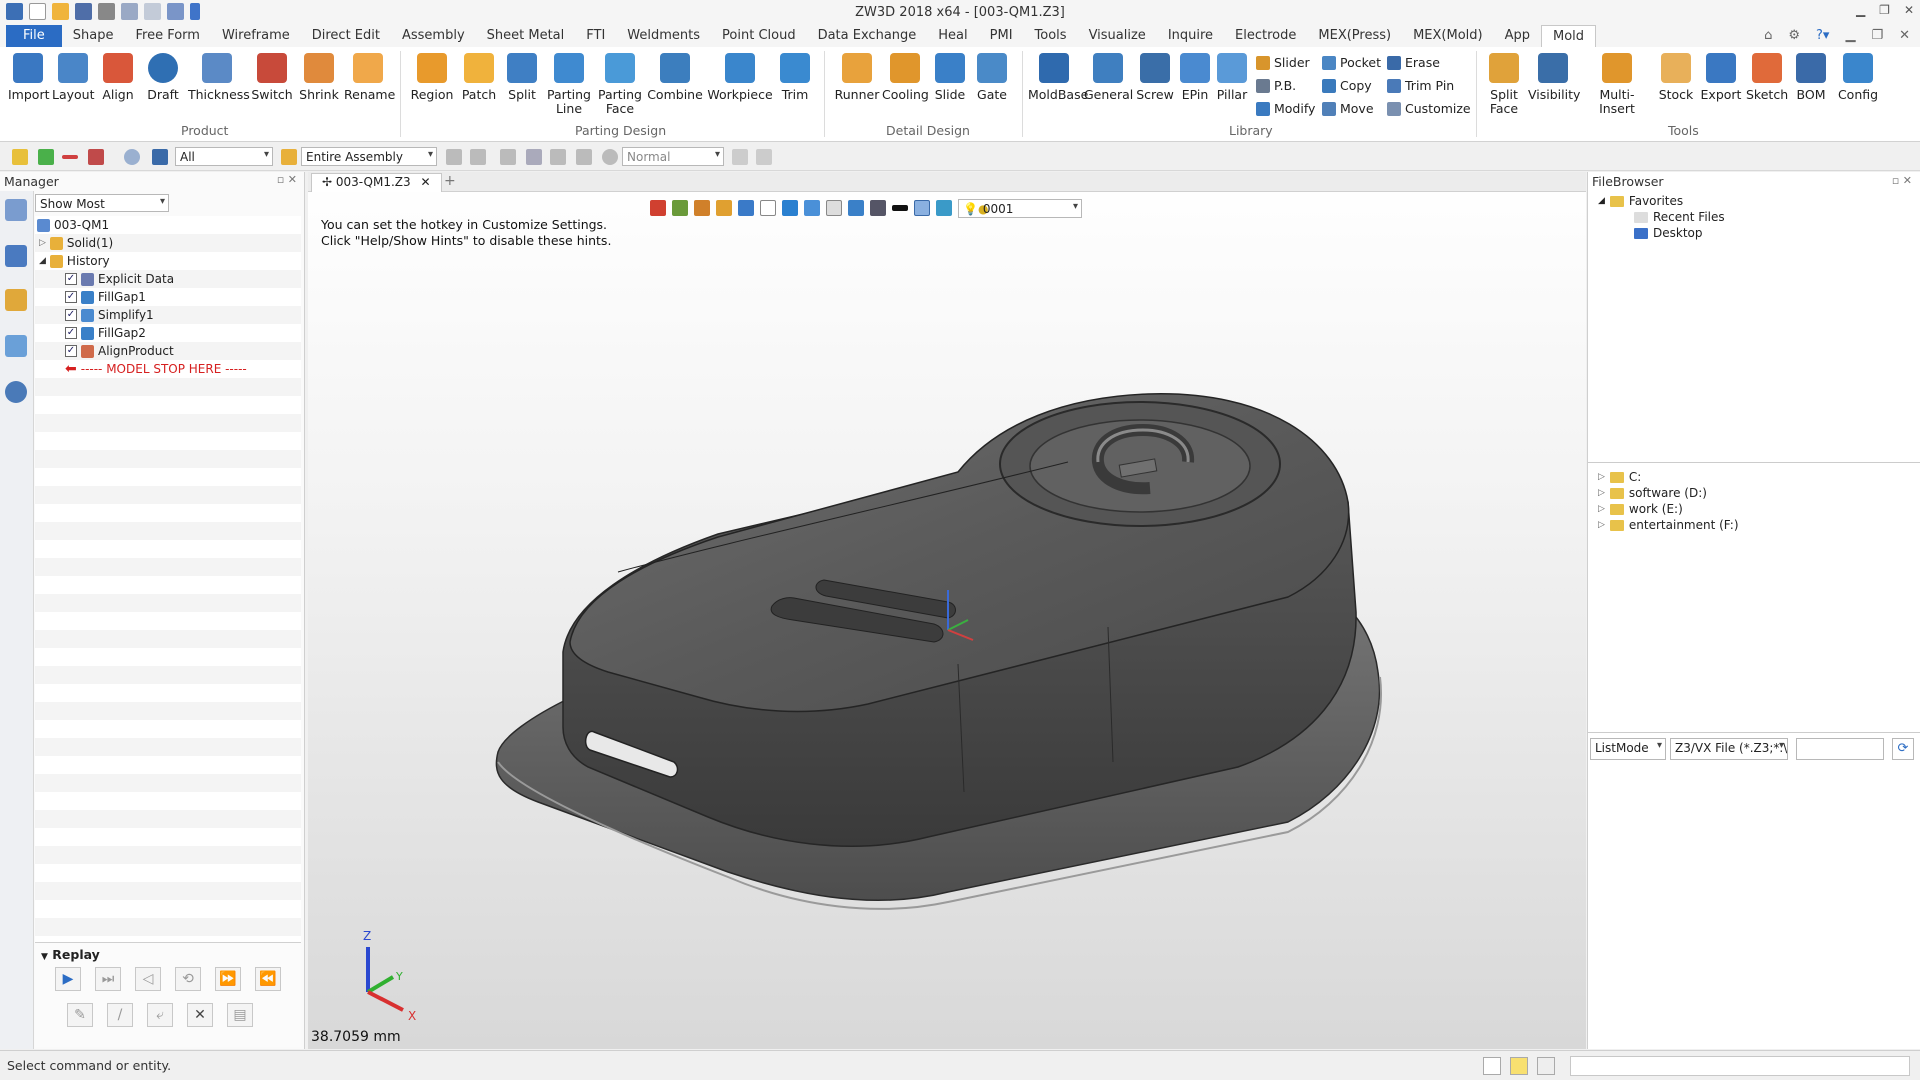 The height and width of the screenshot is (1080, 1920). What do you see at coordinates (1840, 749) in the screenshot?
I see `file-filter-input` at bounding box center [1840, 749].